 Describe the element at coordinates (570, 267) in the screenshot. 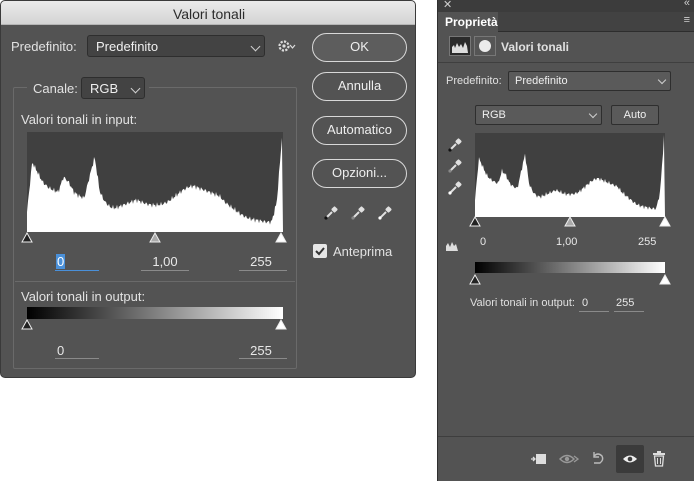

I see `panel-output-gradient-bar` at that location.